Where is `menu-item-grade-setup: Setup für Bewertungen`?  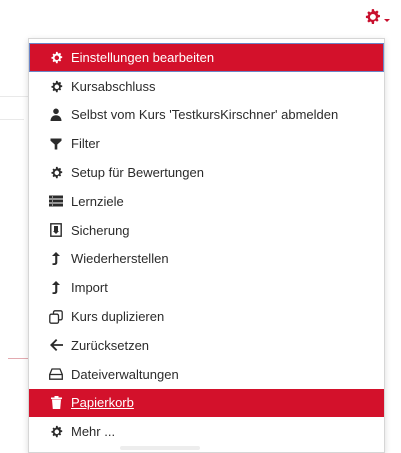
menu-item-grade-setup: Setup für Bewertungen is located at coordinates (206, 172).